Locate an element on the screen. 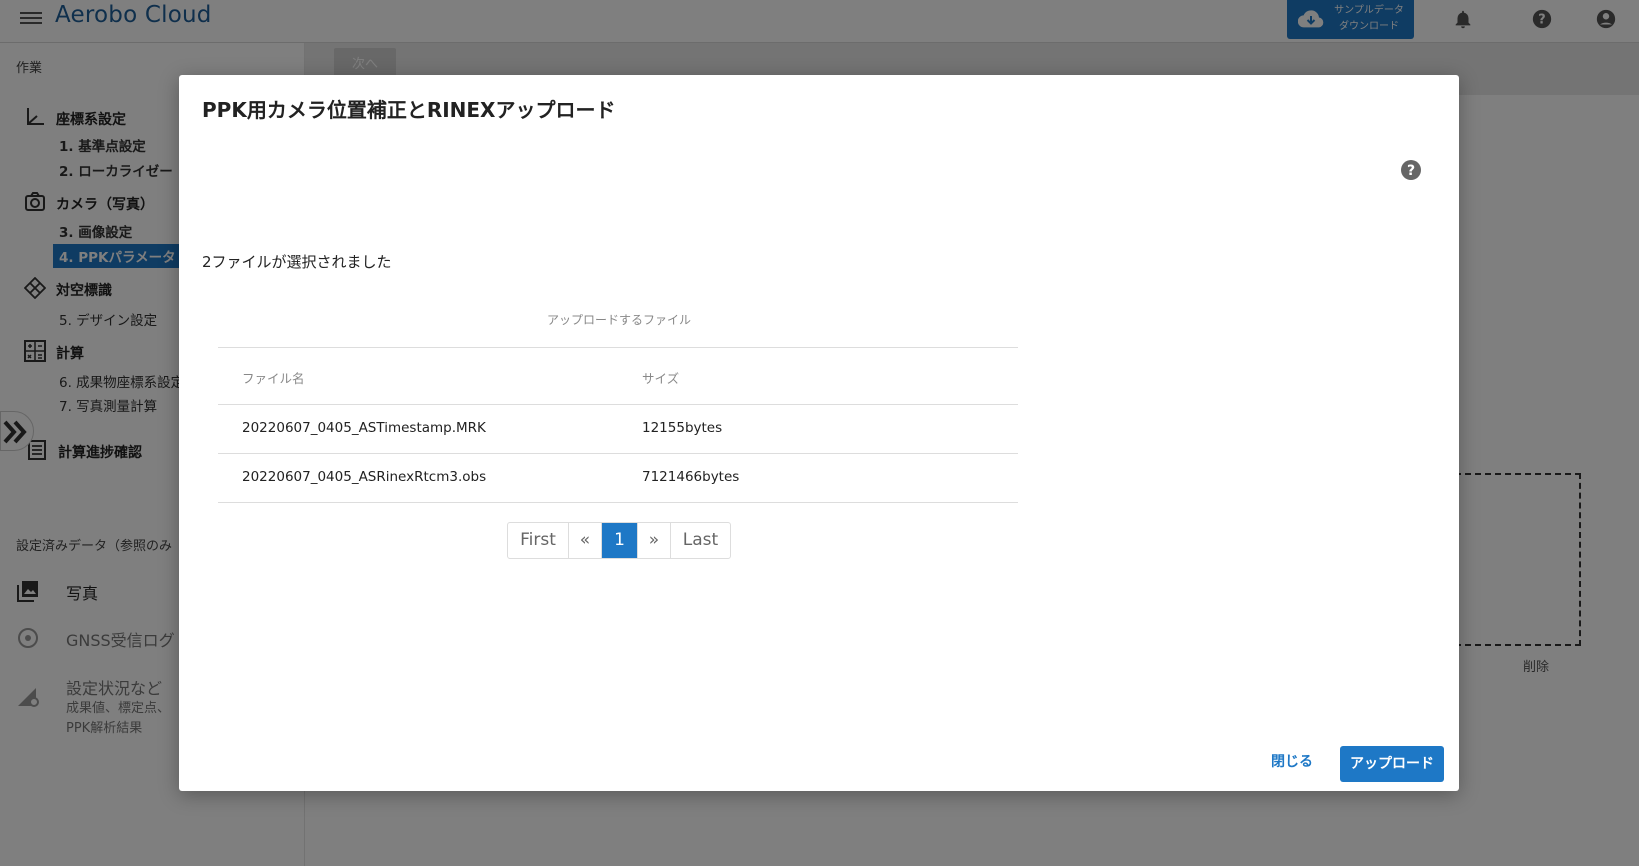 The height and width of the screenshot is (866, 1639). pagination-last: Last is located at coordinates (700, 540).